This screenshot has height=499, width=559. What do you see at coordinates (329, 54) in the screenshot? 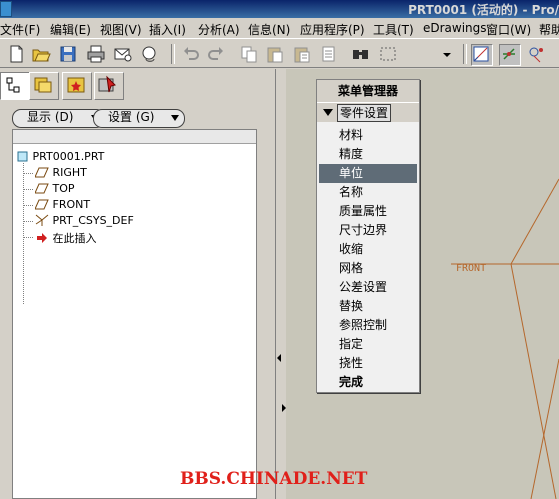
I see `delete-icon` at bounding box center [329, 54].